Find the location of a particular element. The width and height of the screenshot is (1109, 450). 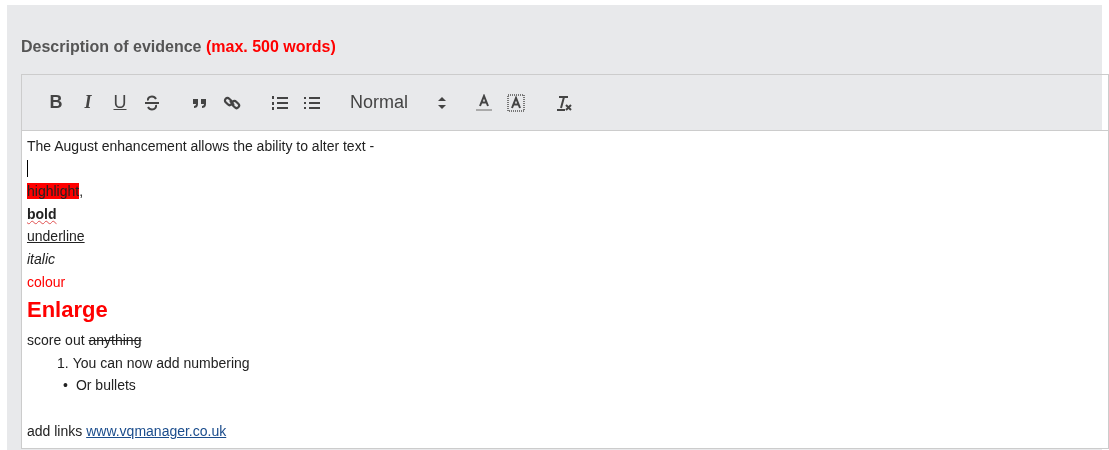

text-line: colour is located at coordinates (46, 282).